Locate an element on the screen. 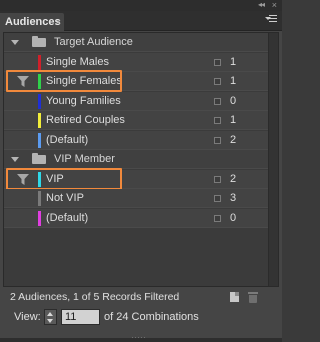 This screenshot has width=320, height=342. stepper-up-icon is located at coordinates (50, 314).